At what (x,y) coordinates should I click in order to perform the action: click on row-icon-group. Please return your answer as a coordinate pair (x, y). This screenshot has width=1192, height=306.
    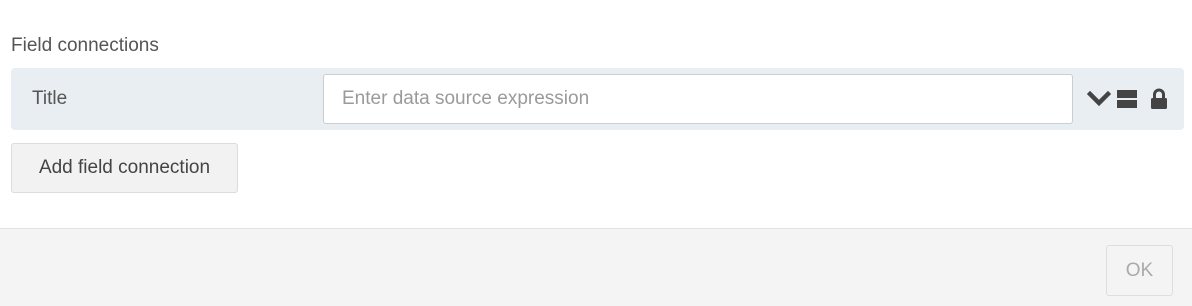
    Looking at the image, I should click on (1129, 99).